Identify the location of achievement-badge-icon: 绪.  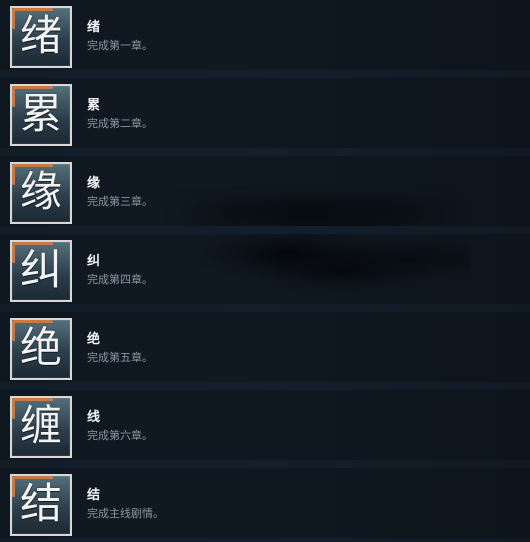
(41, 37).